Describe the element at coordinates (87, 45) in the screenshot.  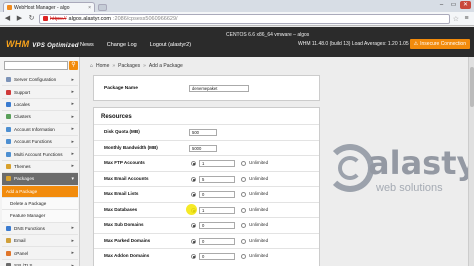
I see `nav-news-link: News` at that location.